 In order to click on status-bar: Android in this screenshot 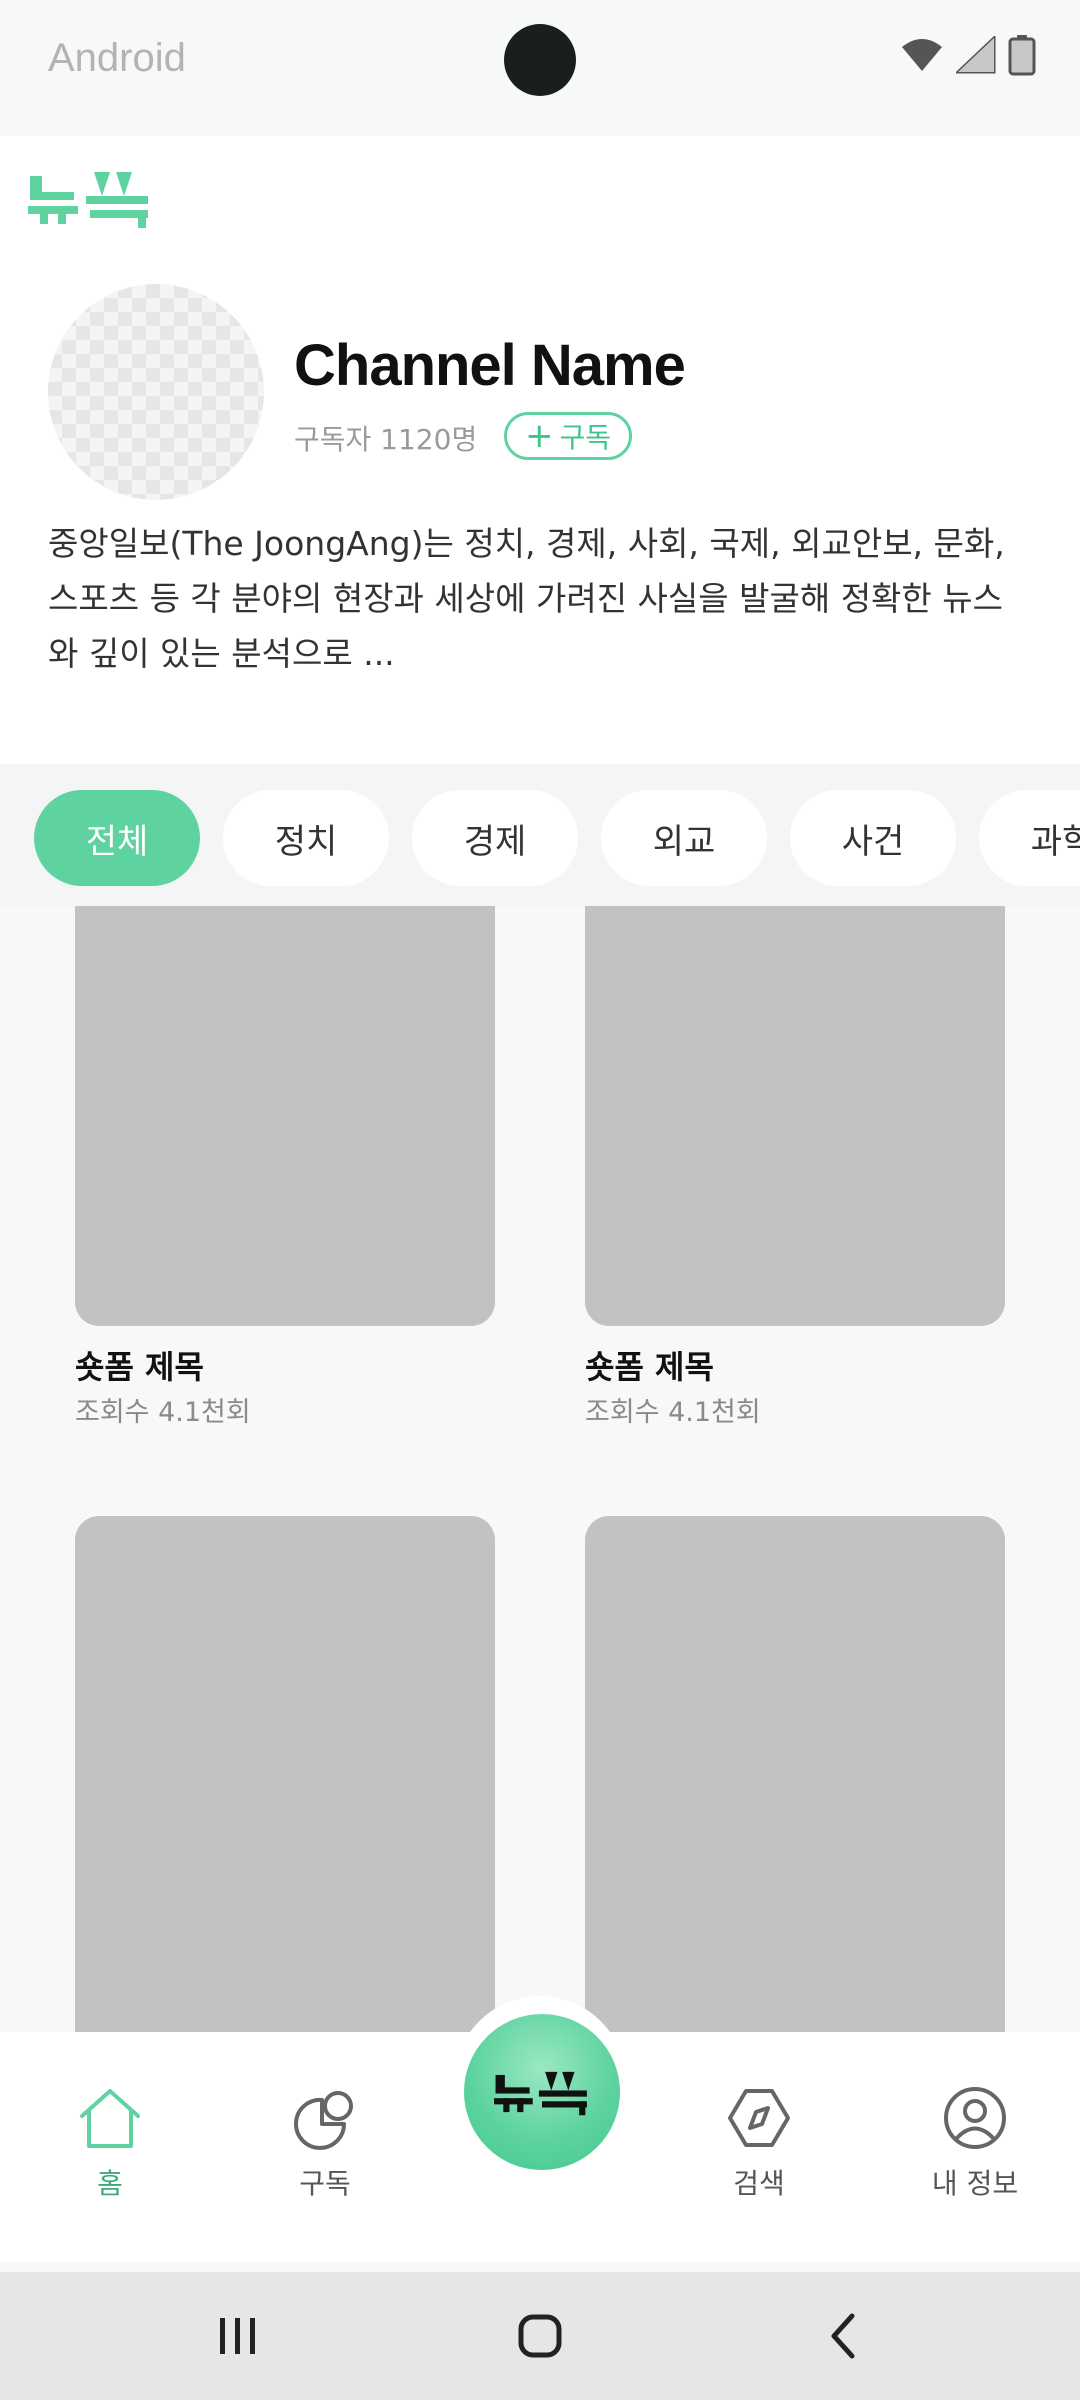, I will do `click(540, 68)`.